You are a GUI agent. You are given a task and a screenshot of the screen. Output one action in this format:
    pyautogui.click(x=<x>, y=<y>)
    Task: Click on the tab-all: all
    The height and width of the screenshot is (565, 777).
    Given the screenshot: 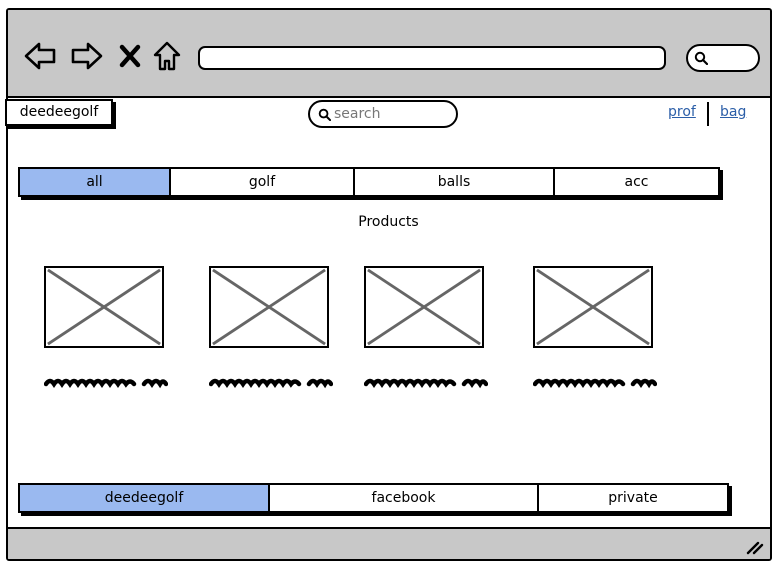 What is the action you would take?
    pyautogui.click(x=95, y=182)
    